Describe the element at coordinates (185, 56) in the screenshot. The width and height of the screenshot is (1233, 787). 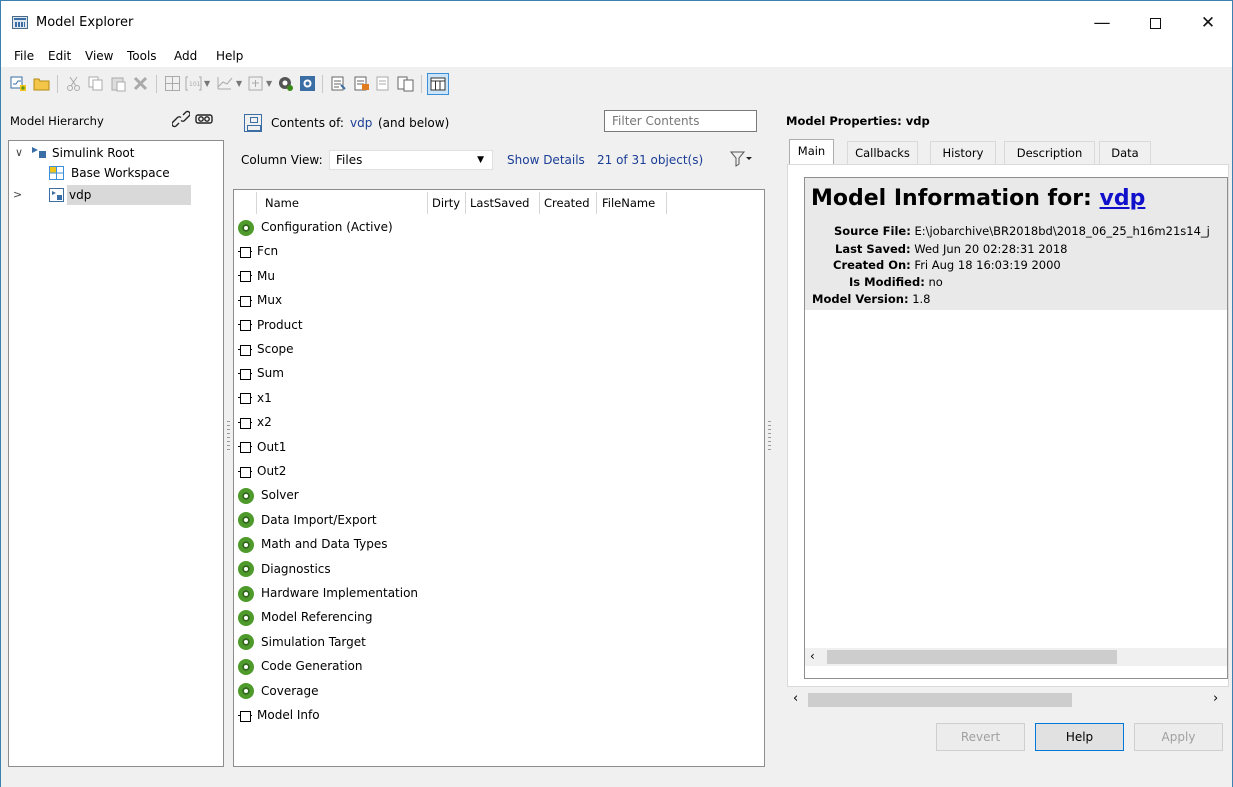
I see `menu-add: Add` at that location.